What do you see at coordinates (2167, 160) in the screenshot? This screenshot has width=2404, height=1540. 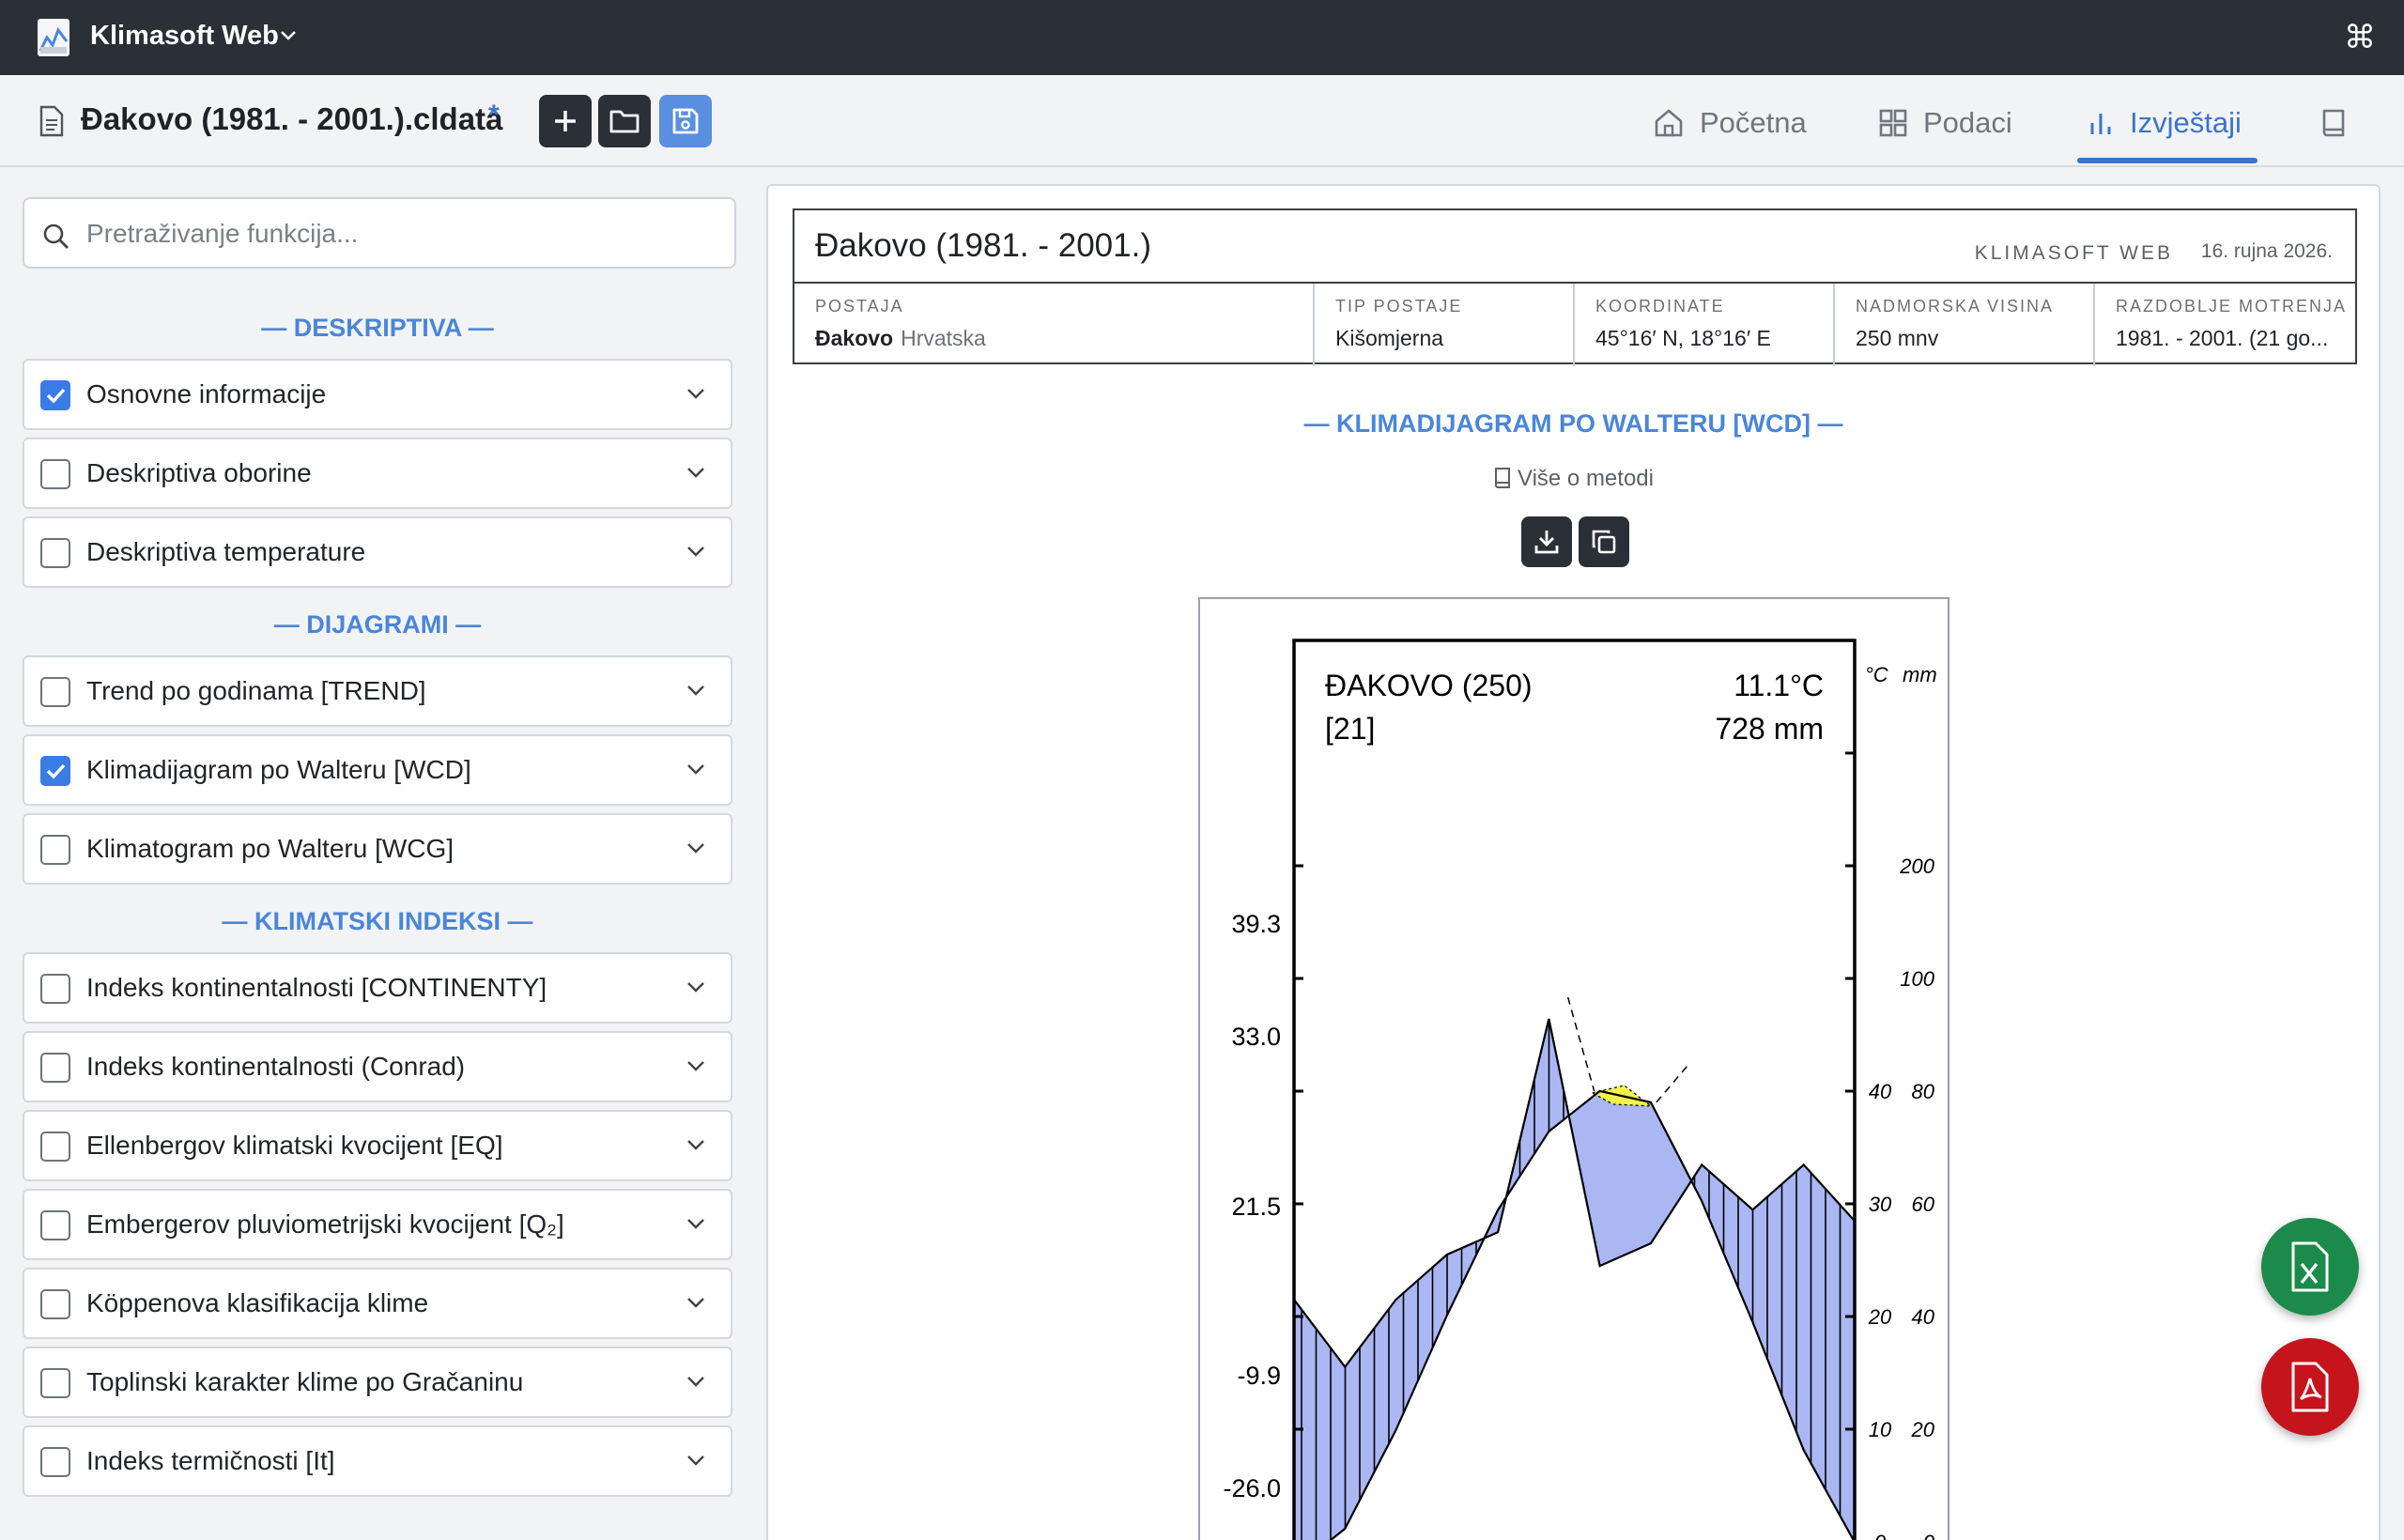 I see `active-tab-indicator` at bounding box center [2167, 160].